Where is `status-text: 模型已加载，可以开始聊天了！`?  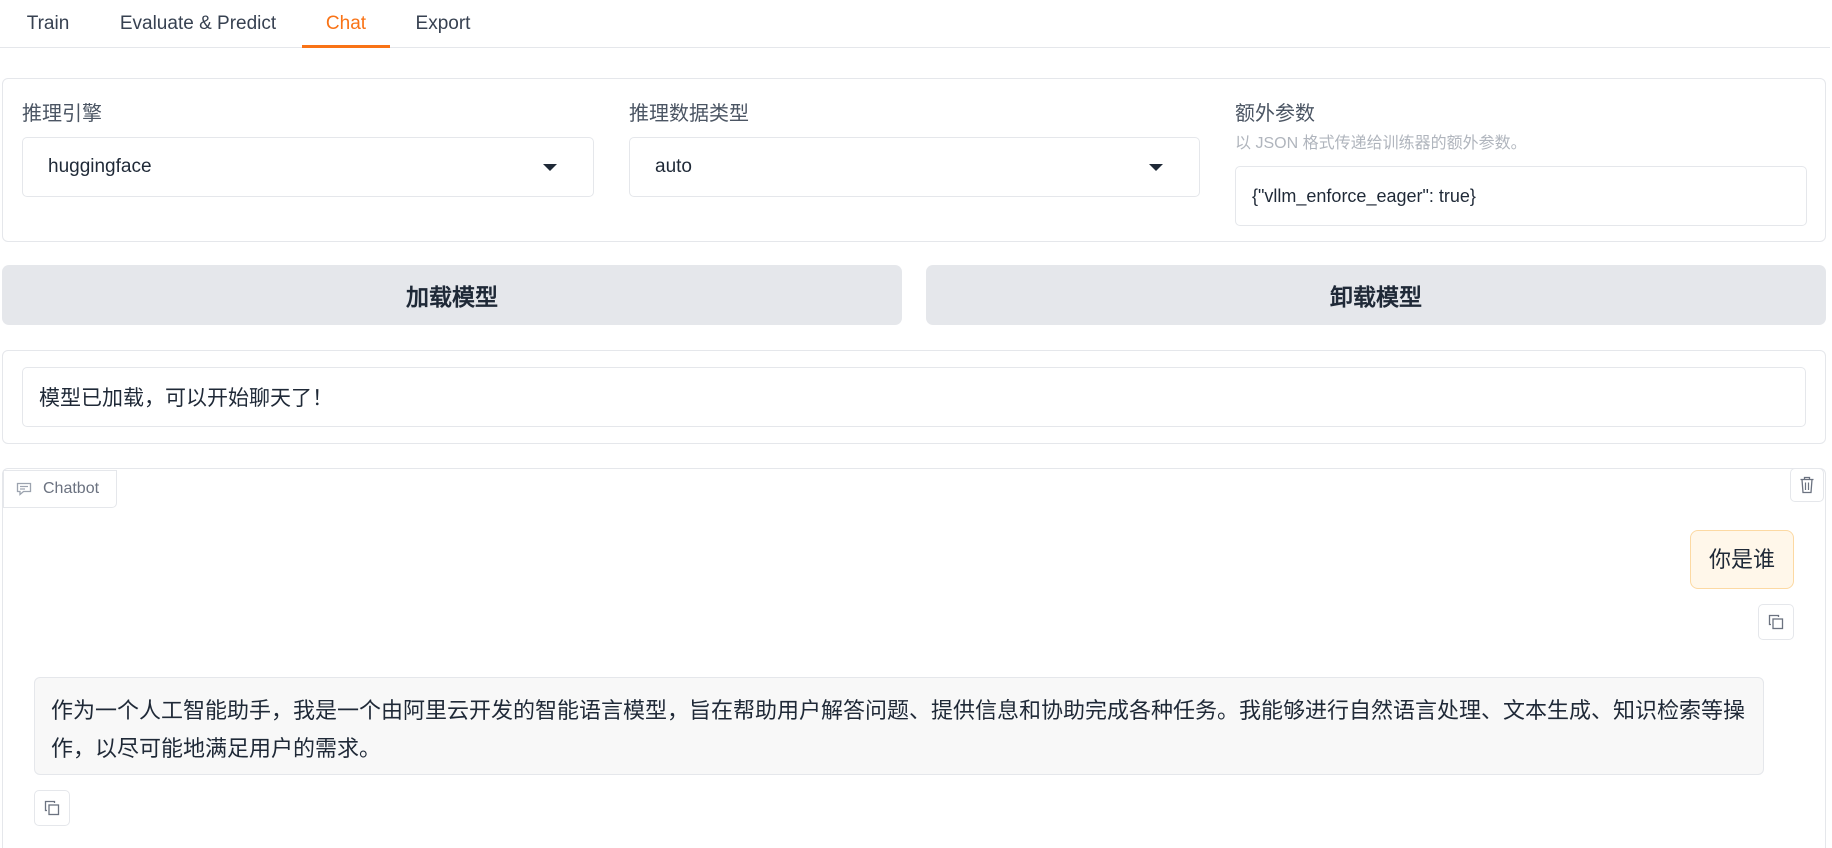 status-text: 模型已加载，可以开始聊天了！ is located at coordinates (186, 398).